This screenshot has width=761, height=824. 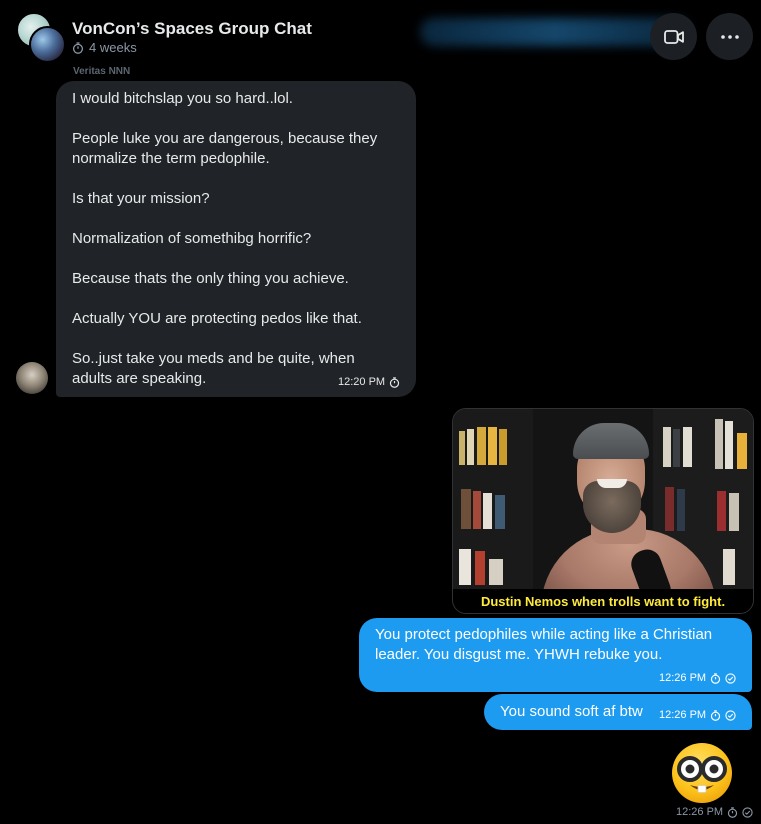 What do you see at coordinates (612, 483) in the screenshot?
I see `person-smile` at bounding box center [612, 483].